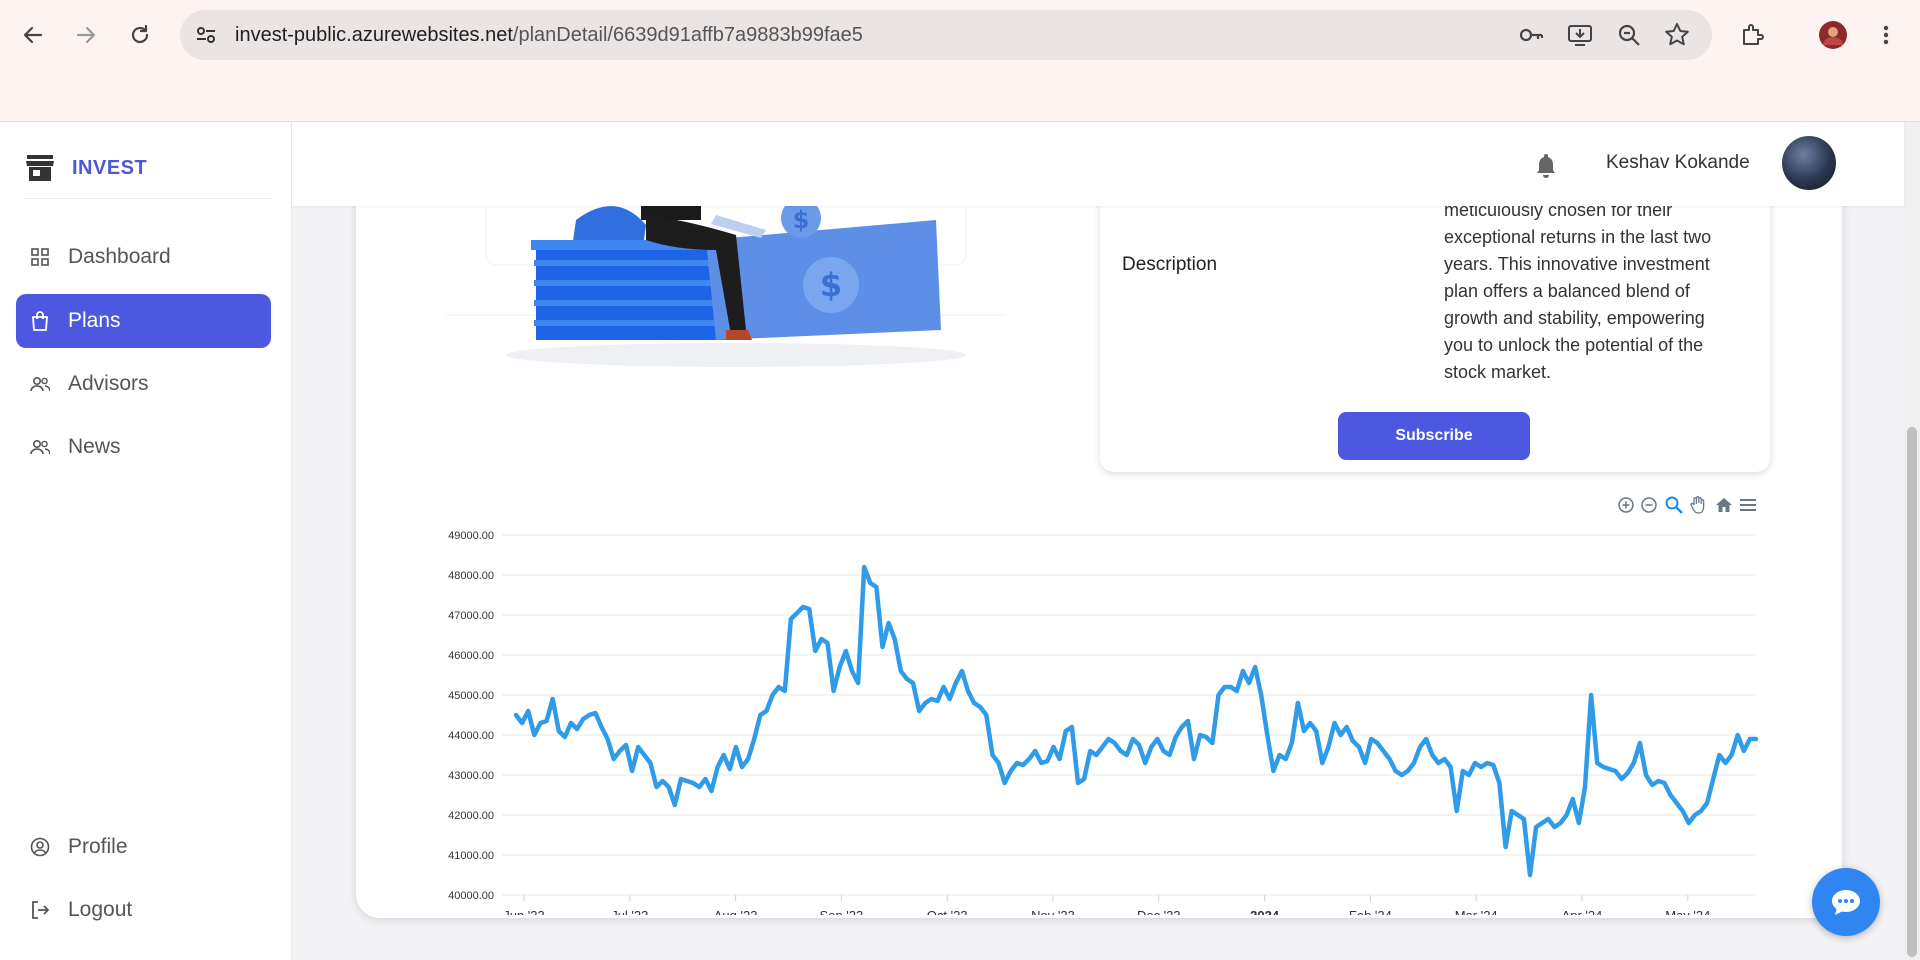 The height and width of the screenshot is (960, 1920). What do you see at coordinates (1687, 911) in the screenshot?
I see `x-tick-label: May '24` at bounding box center [1687, 911].